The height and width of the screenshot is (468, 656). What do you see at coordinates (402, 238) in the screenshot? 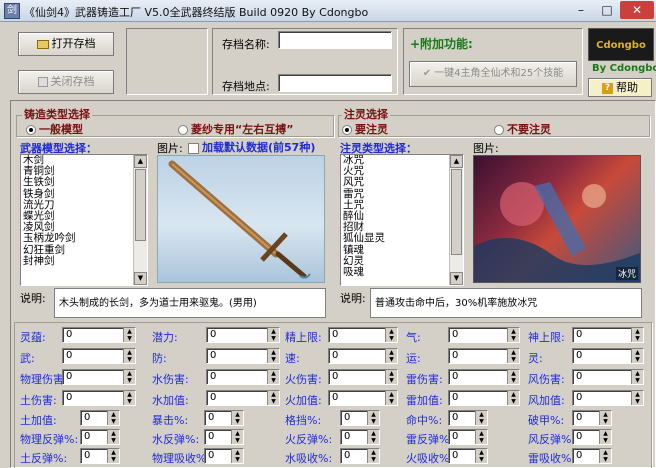
I see `spirit-type-item: 狐仙显灵` at bounding box center [402, 238].